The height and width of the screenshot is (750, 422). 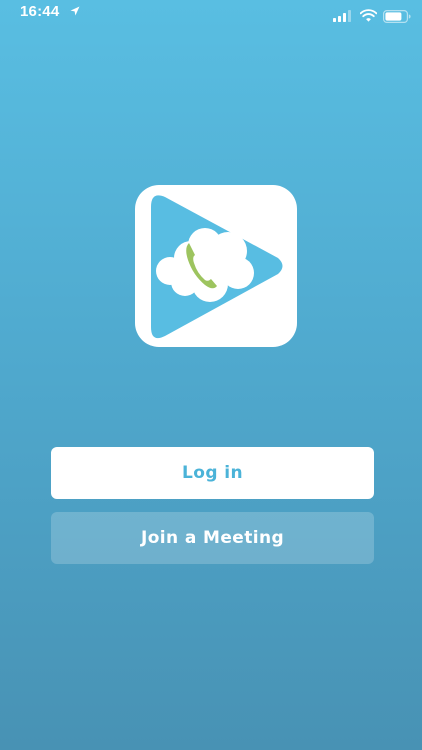 I want to click on status-time: 16:44, so click(x=40, y=11).